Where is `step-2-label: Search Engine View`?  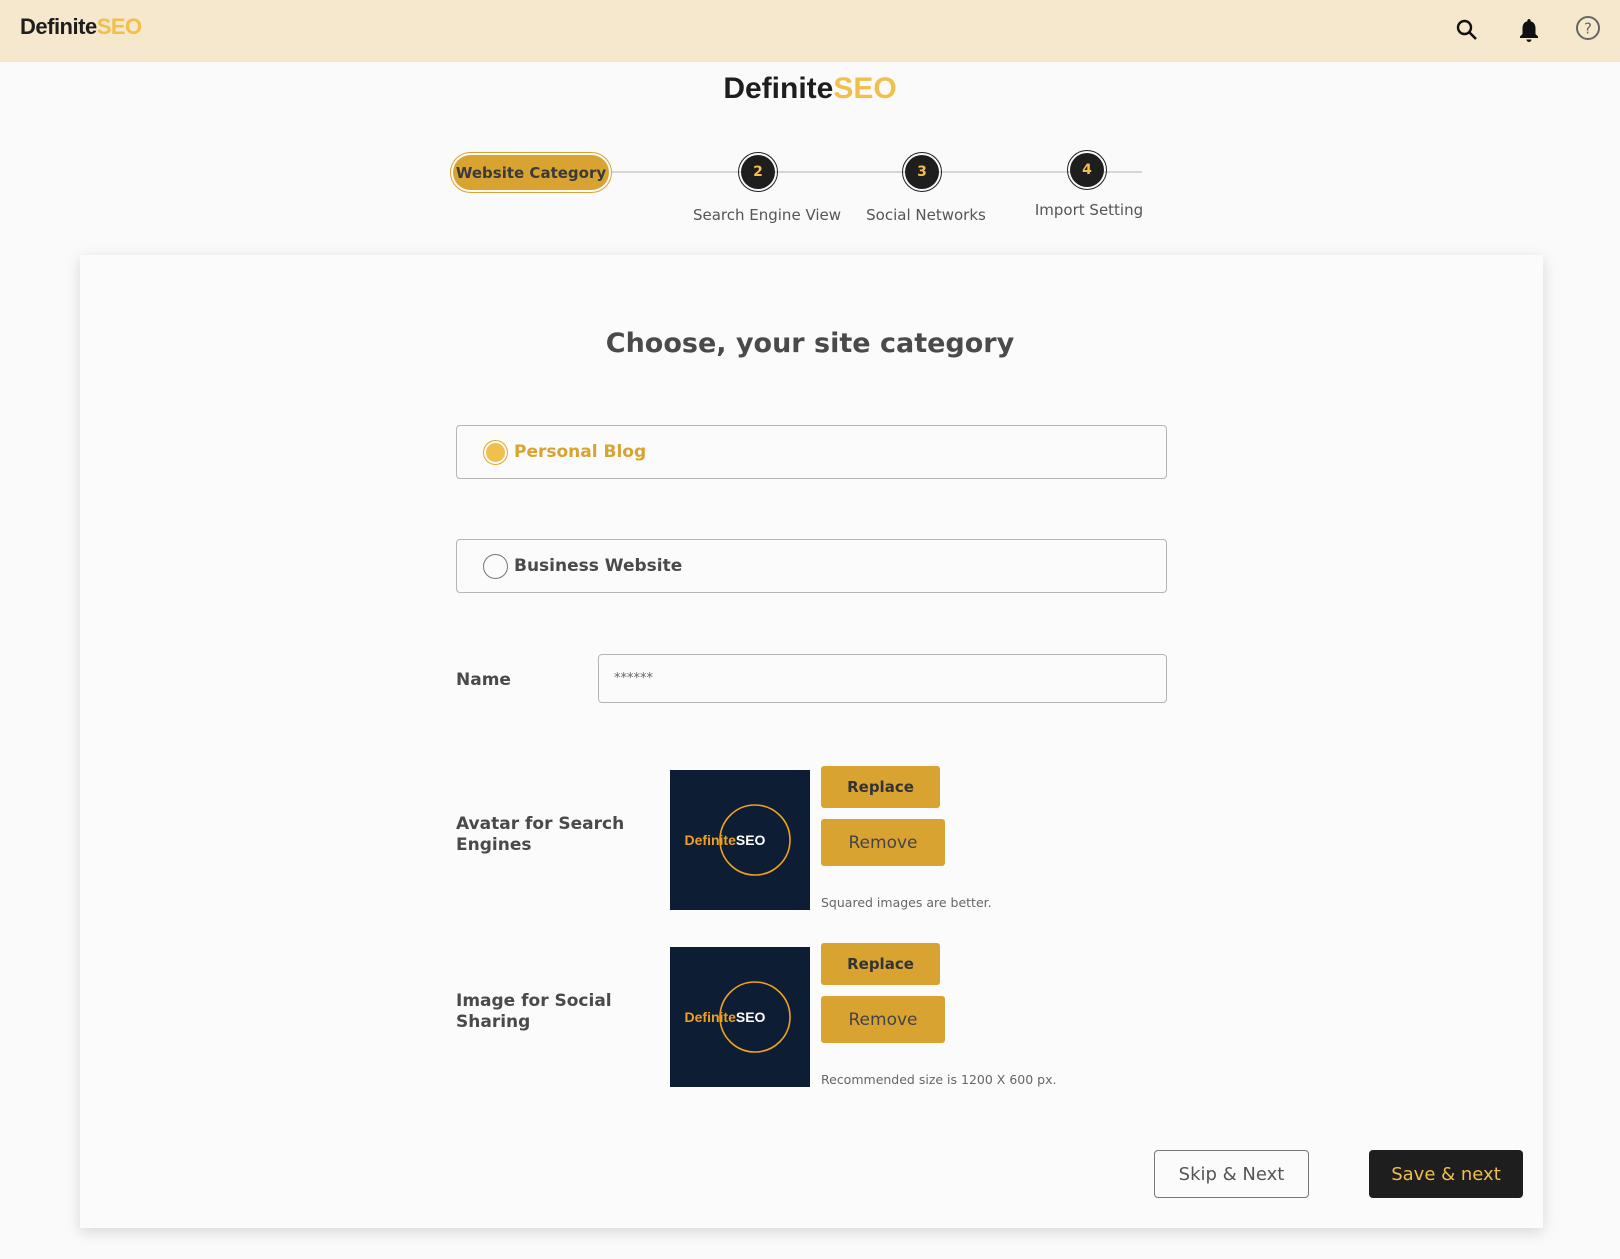 step-2-label: Search Engine View is located at coordinates (767, 215).